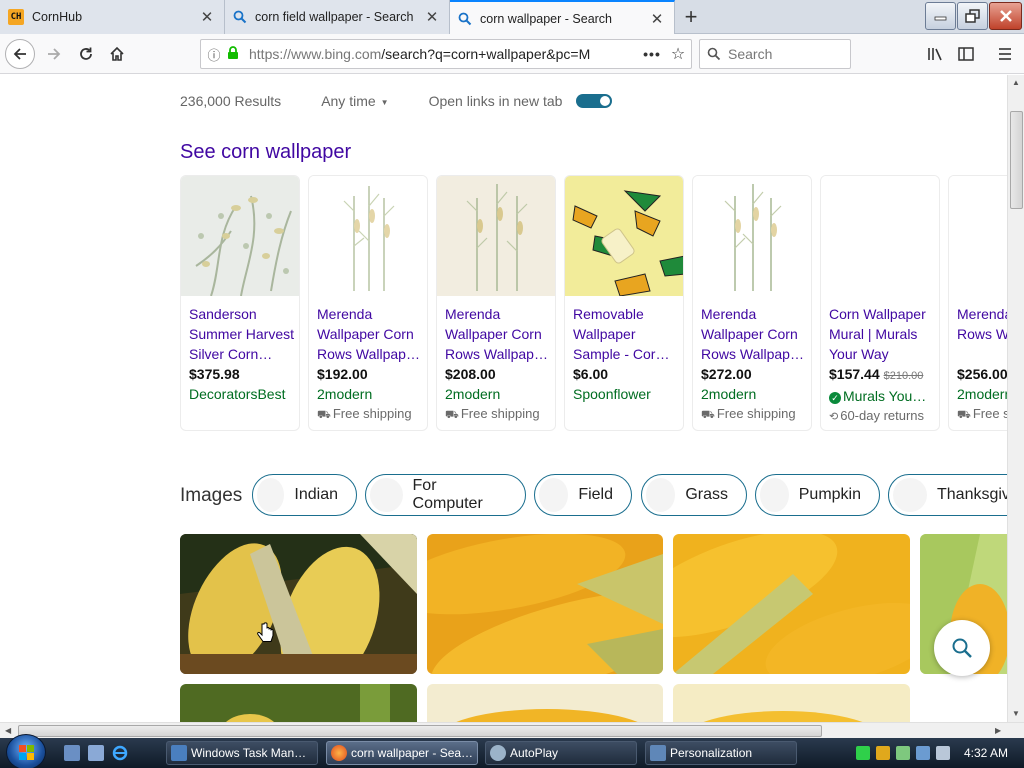 The image size is (1024, 768). Describe the element at coordinates (678, 54) in the screenshot. I see `bookmark-star-icon: ☆` at that location.